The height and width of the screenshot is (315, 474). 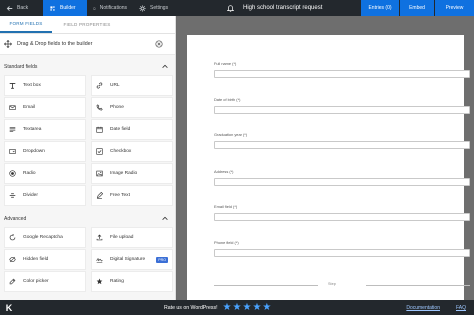 What do you see at coordinates (342, 212) in the screenshot?
I see `form-field-email: Email field (*)` at bounding box center [342, 212].